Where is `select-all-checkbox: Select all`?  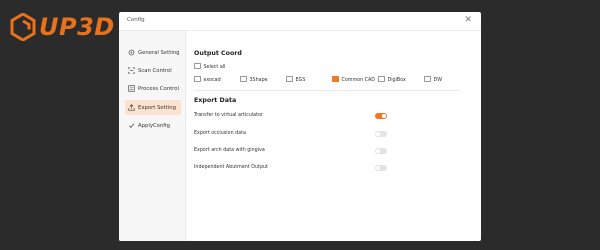 select-all-checkbox: Select all is located at coordinates (210, 66).